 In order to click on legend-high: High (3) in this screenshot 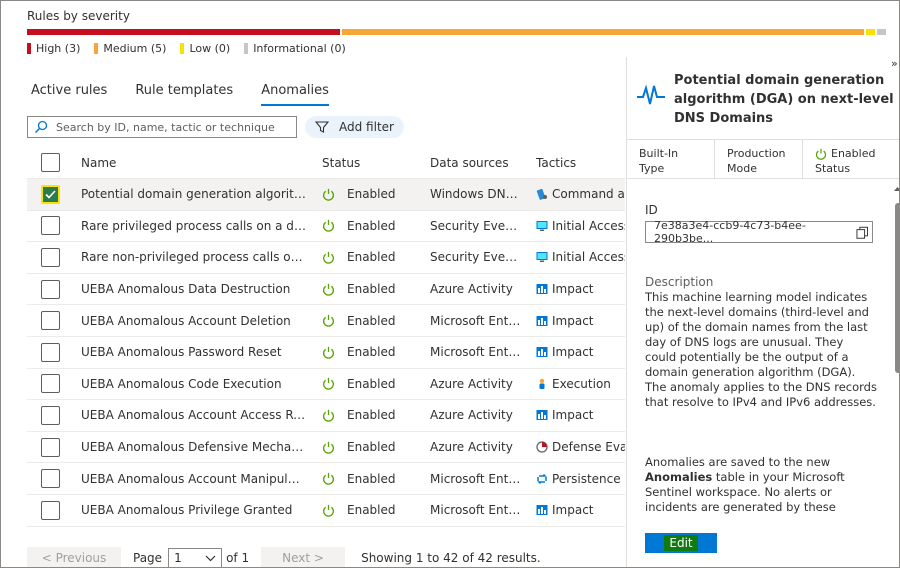, I will do `click(53, 48)`.